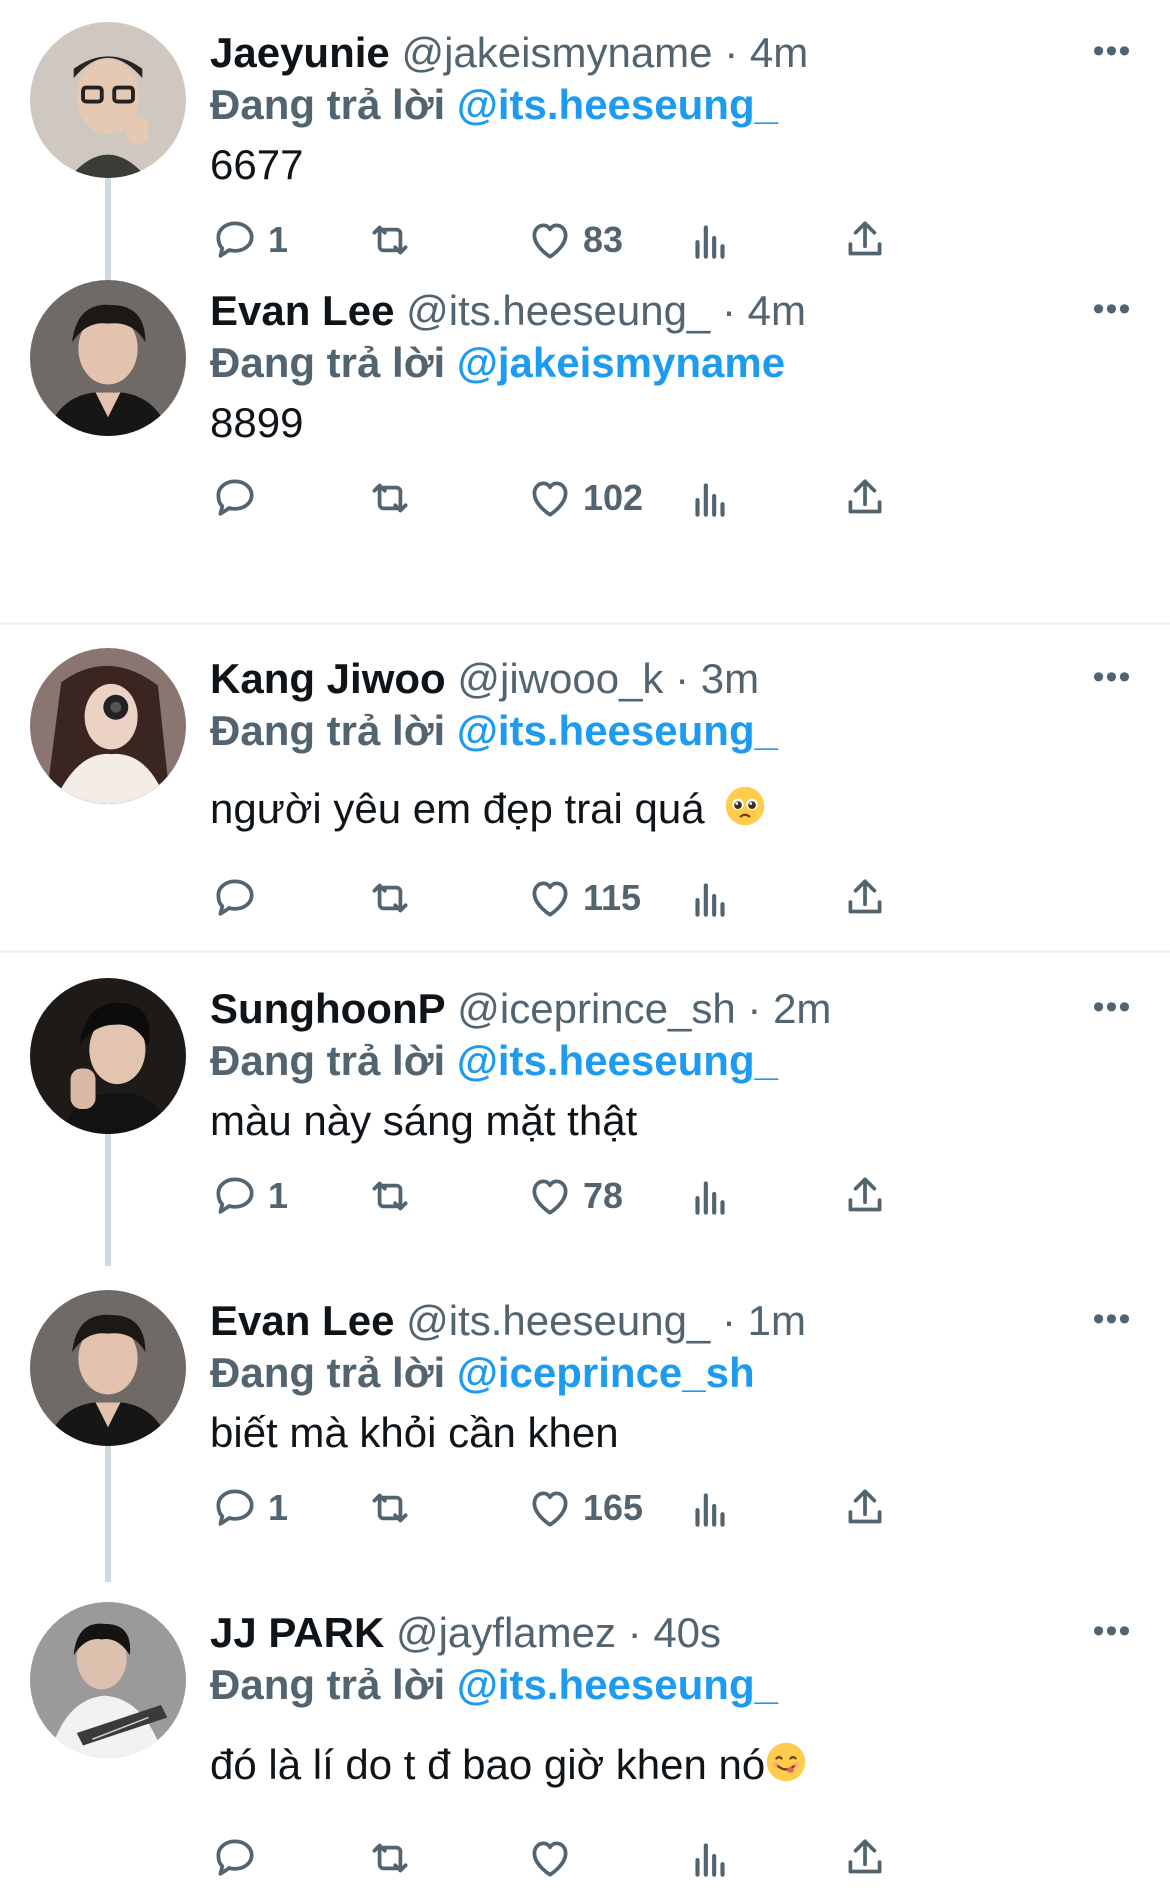 The image size is (1170, 1899). I want to click on mention-link: @jakeismyname, so click(621, 362).